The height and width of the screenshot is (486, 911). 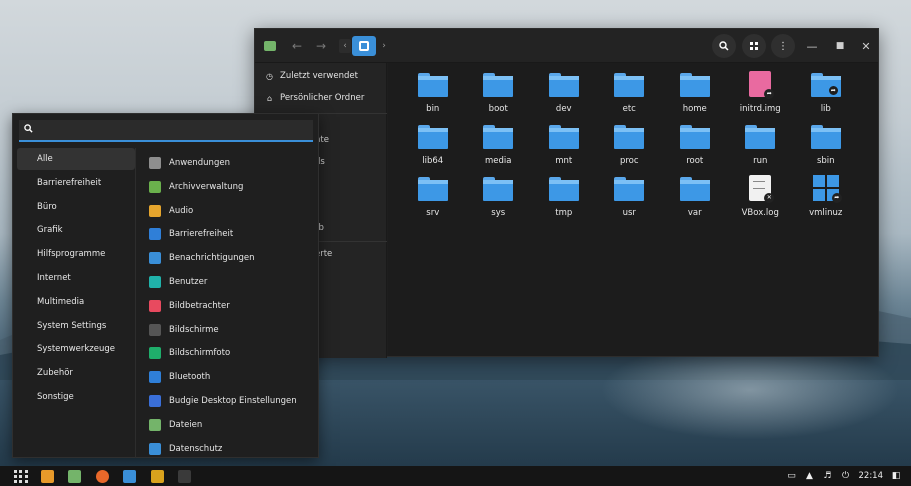 What do you see at coordinates (783, 46) in the screenshot?
I see `main-menu-button: ⋮` at bounding box center [783, 46].